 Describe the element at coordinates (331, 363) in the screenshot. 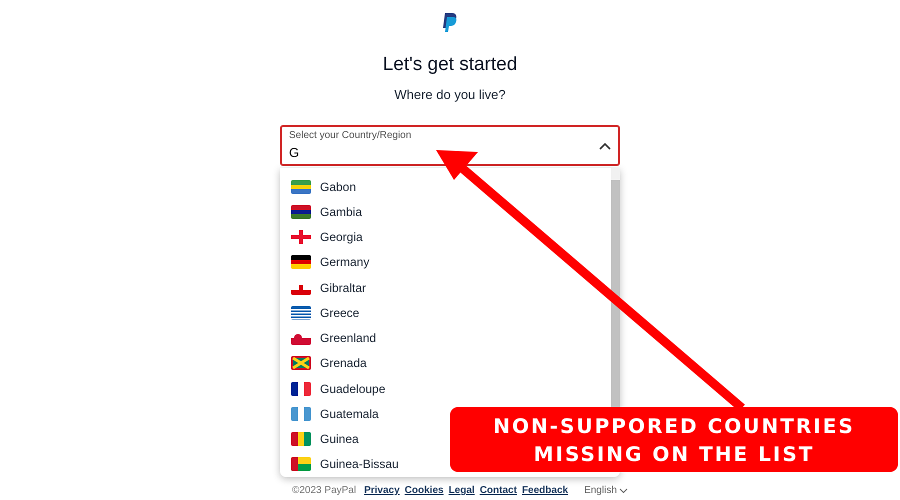

I see `country-option: Grenada` at that location.